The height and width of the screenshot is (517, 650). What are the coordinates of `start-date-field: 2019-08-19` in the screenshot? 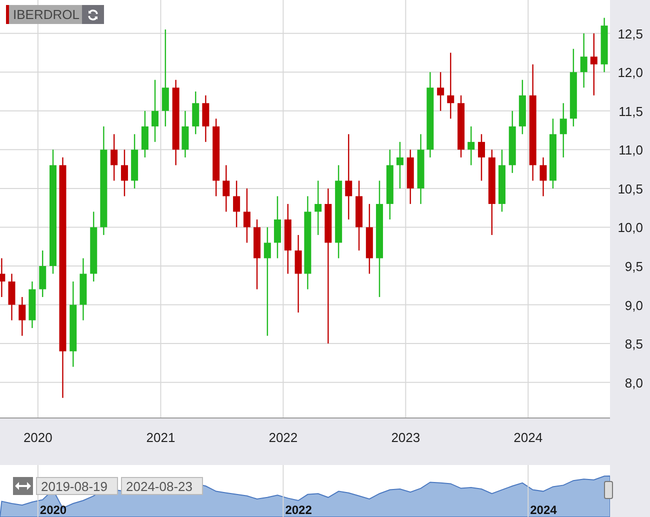 It's located at (77, 486).